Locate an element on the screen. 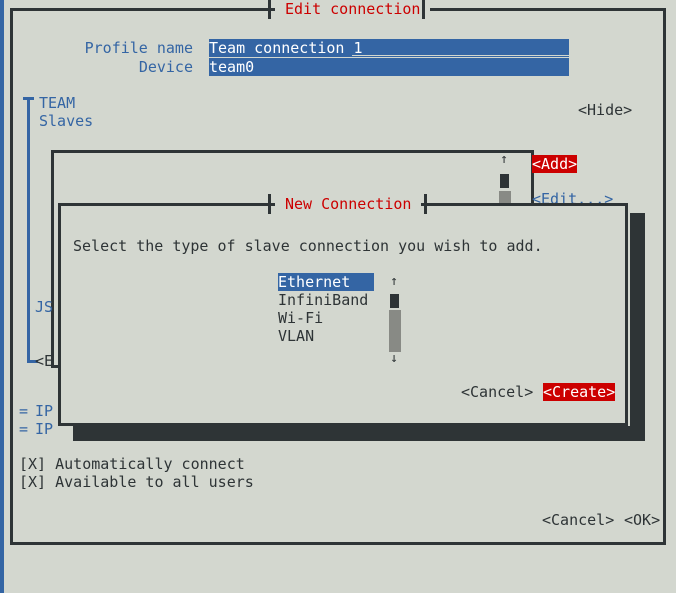 The image size is (676, 593). profile-name-label: Profile name is located at coordinates (138, 48).